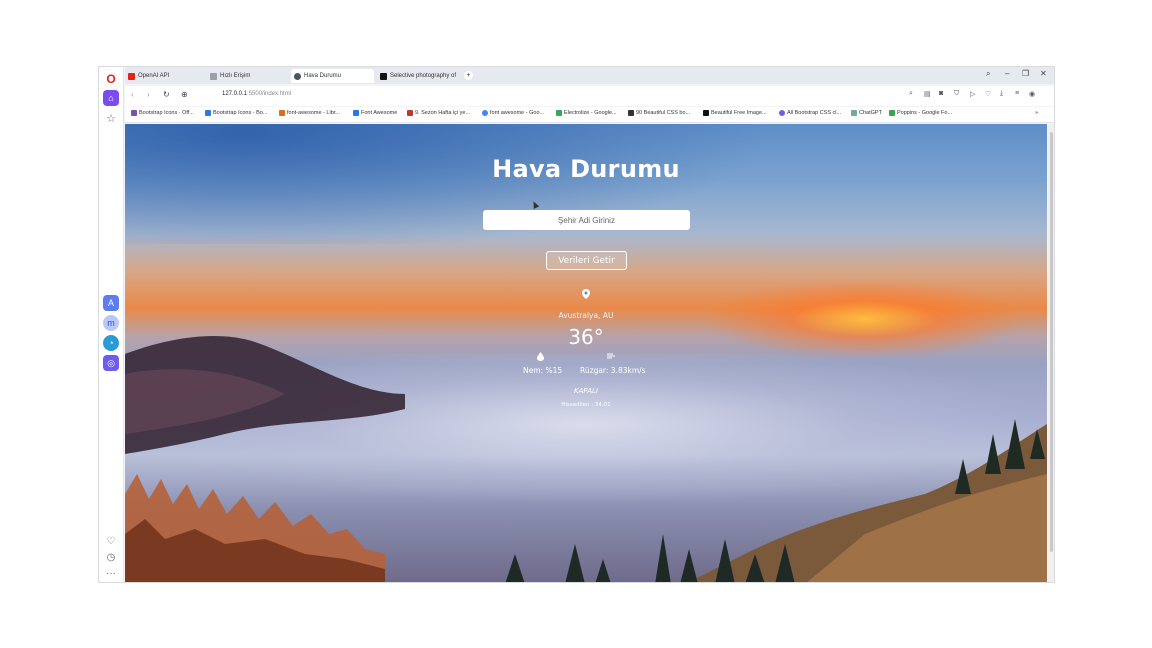  What do you see at coordinates (870, 113) in the screenshot?
I see `bookmark-label: ChatGPT` at bounding box center [870, 113].